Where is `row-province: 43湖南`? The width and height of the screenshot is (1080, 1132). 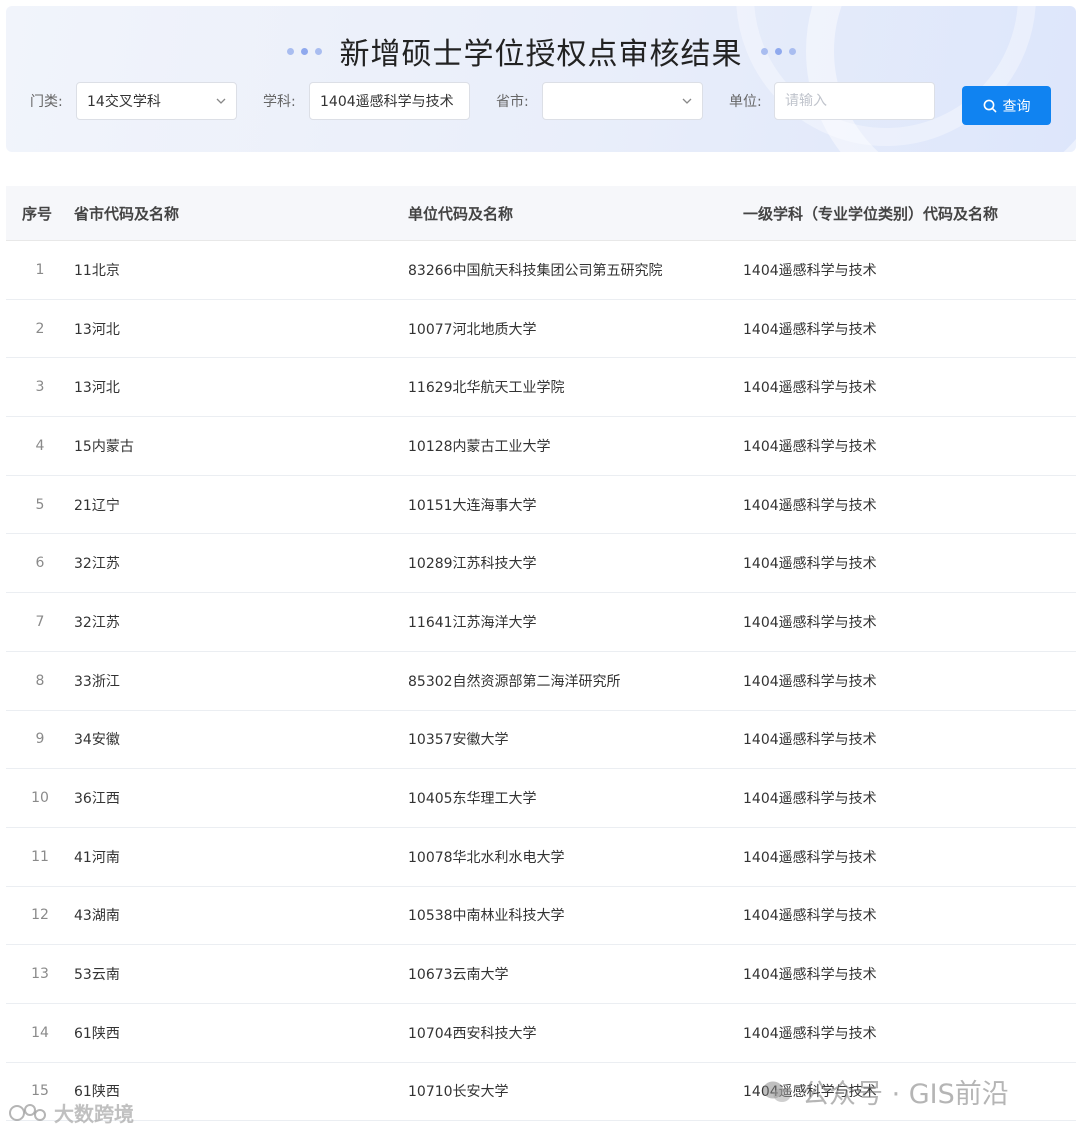
row-province: 43湖南 is located at coordinates (97, 916).